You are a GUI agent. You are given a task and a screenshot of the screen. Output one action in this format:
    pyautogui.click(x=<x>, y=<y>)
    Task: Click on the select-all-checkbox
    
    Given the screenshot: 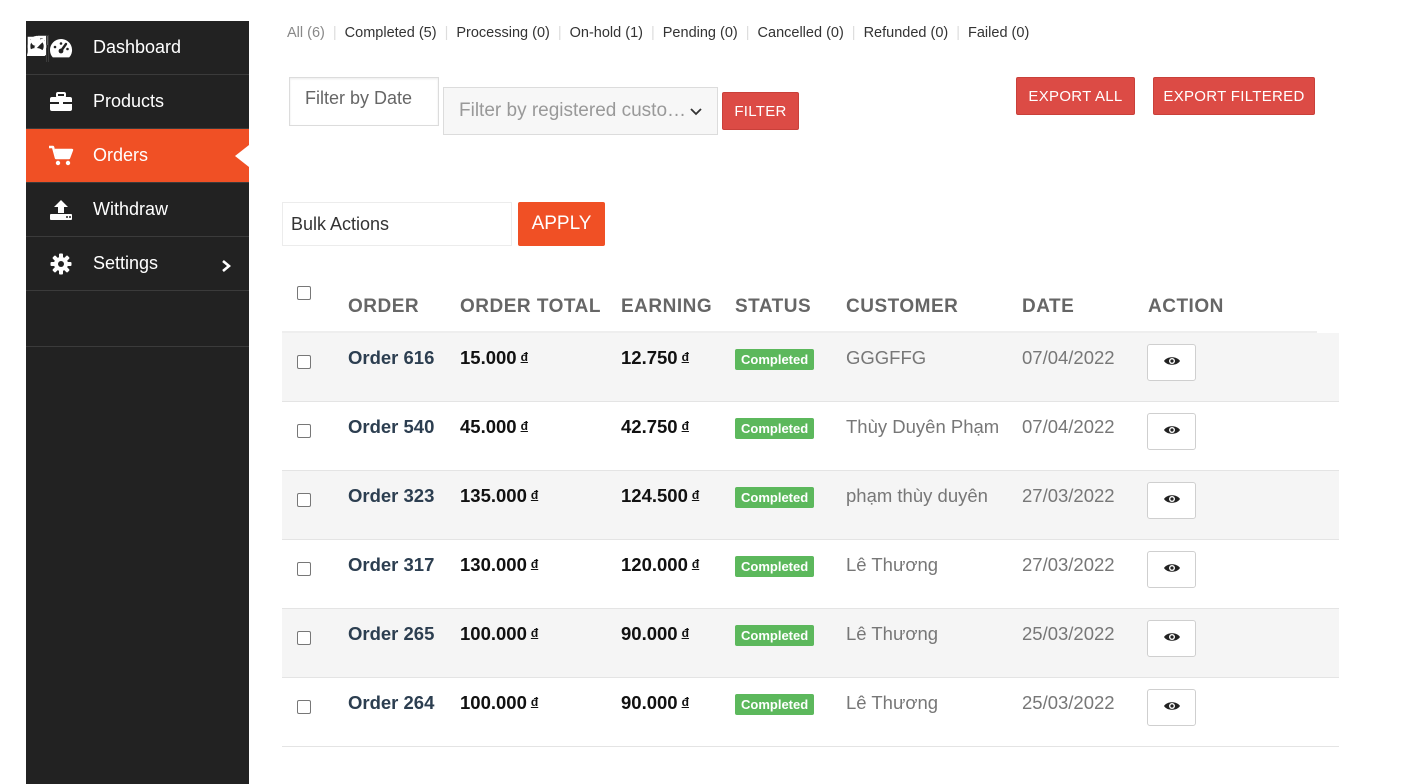 What is the action you would take?
    pyautogui.click(x=304, y=293)
    